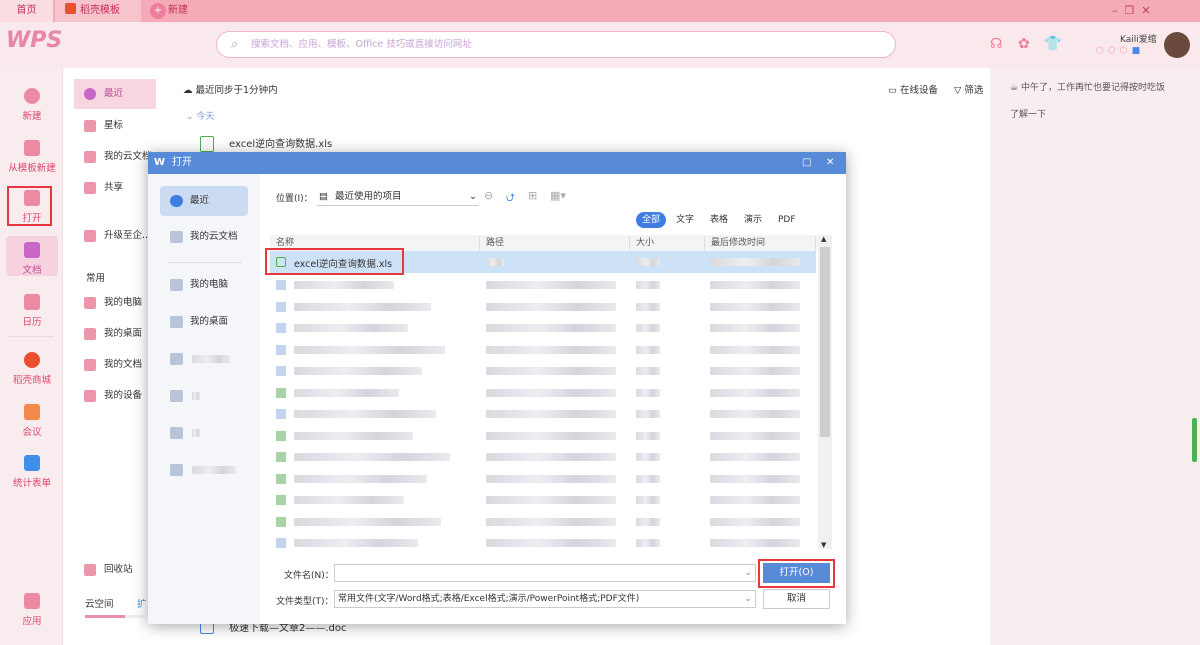 This screenshot has width=1200, height=645. Describe the element at coordinates (32, 157) in the screenshot. I see `rail-new-from-template: 从模板新建` at that location.